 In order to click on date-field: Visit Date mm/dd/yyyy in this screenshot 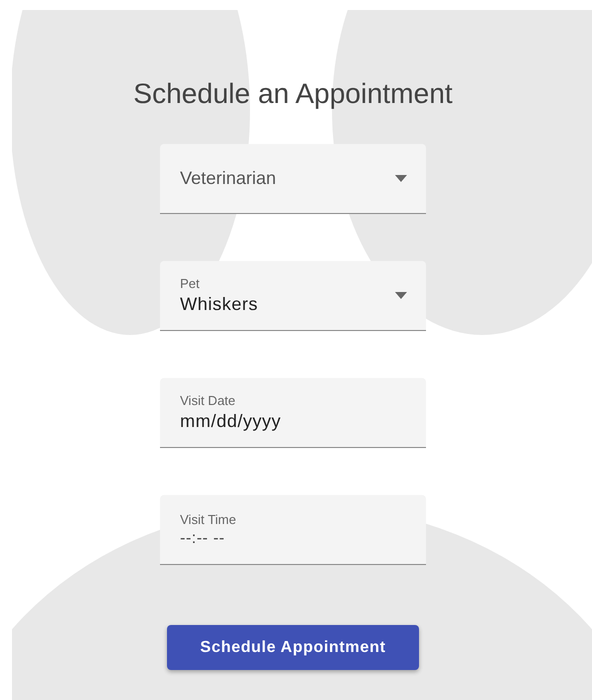, I will do `click(293, 413)`.